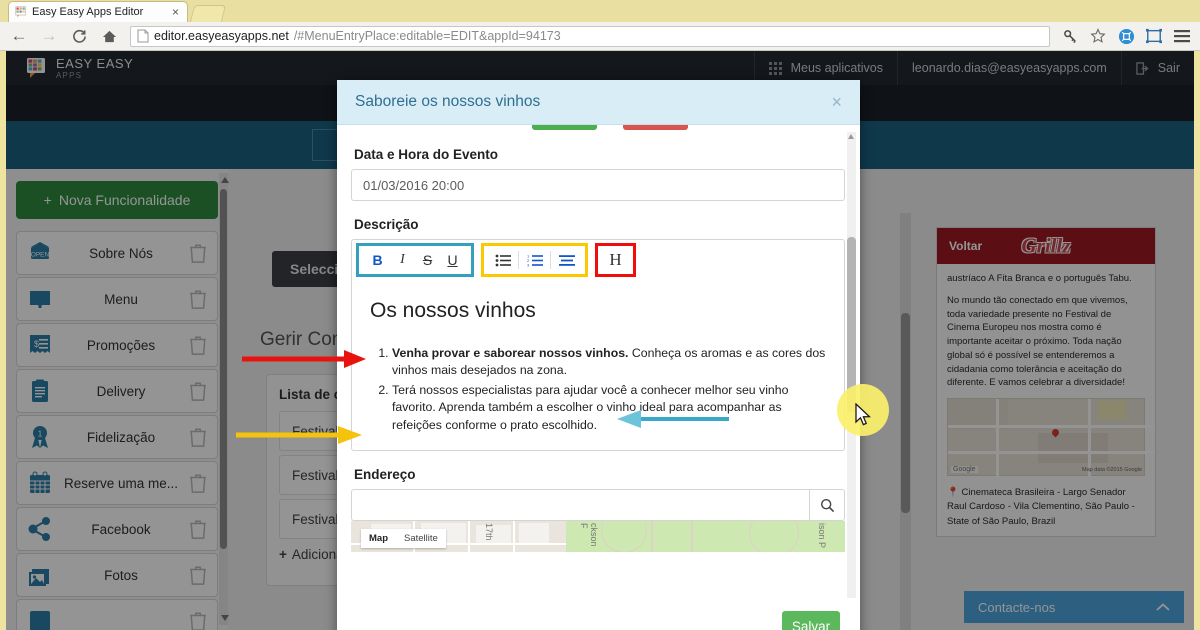 This screenshot has height=630, width=1200. What do you see at coordinates (811, 620) in the screenshot?
I see `save-button: Salvar` at bounding box center [811, 620].